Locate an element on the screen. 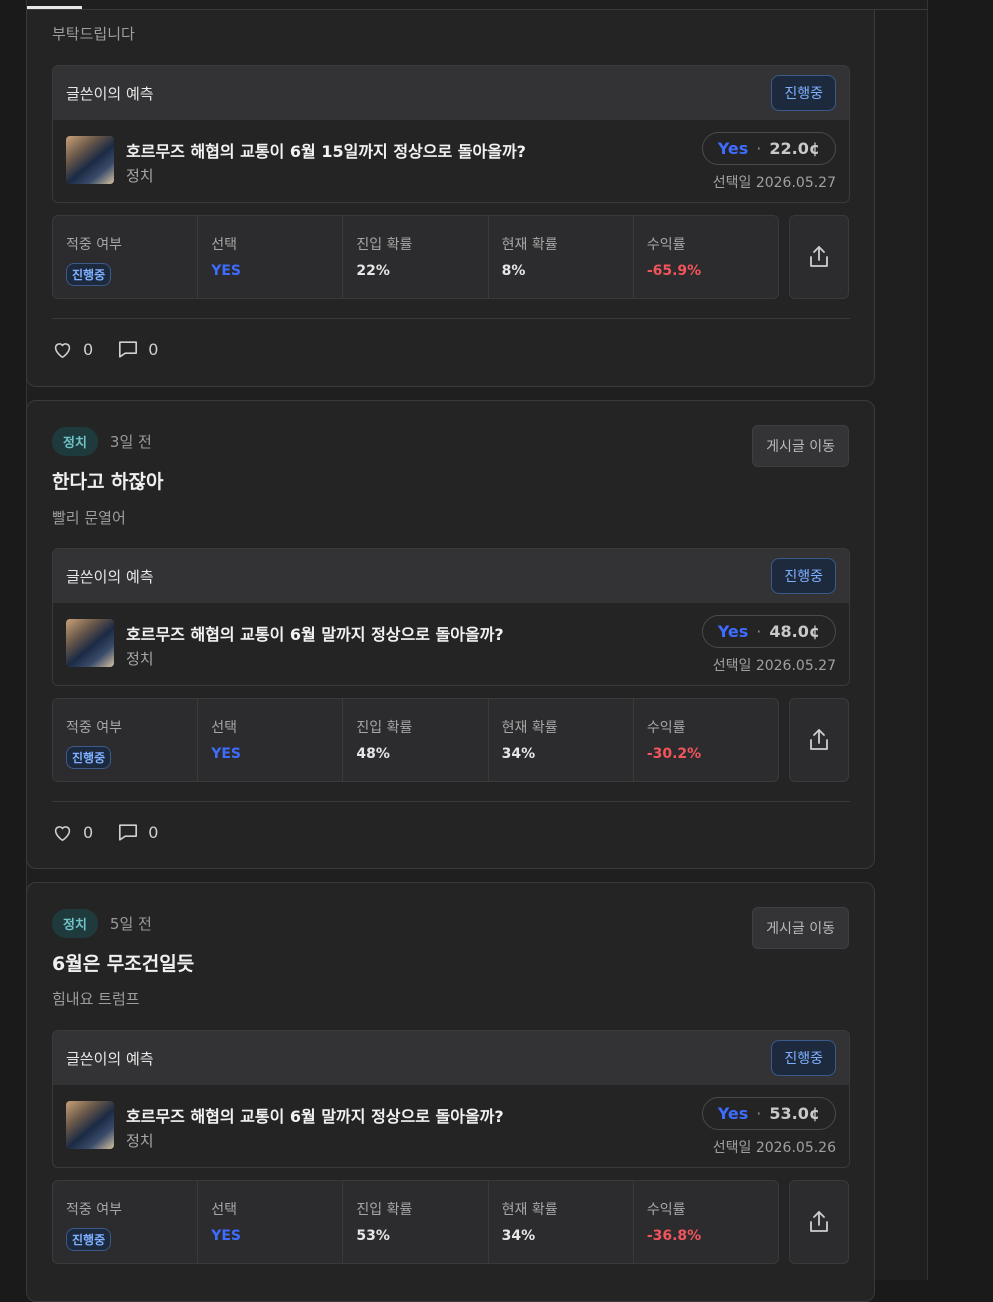  stat-value: -65.9% is located at coordinates (674, 271).